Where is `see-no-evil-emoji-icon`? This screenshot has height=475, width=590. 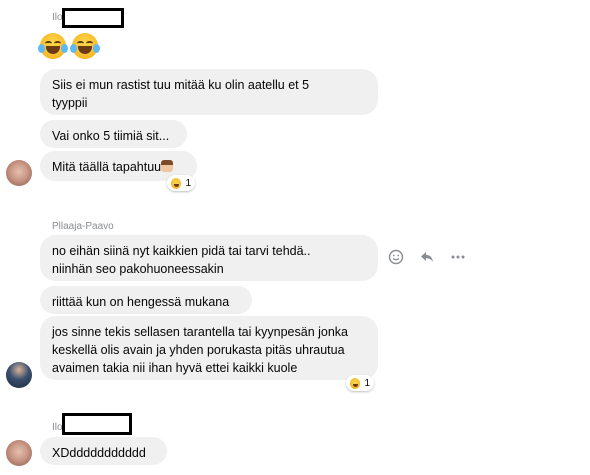
see-no-evil-emoji-icon is located at coordinates (167, 166).